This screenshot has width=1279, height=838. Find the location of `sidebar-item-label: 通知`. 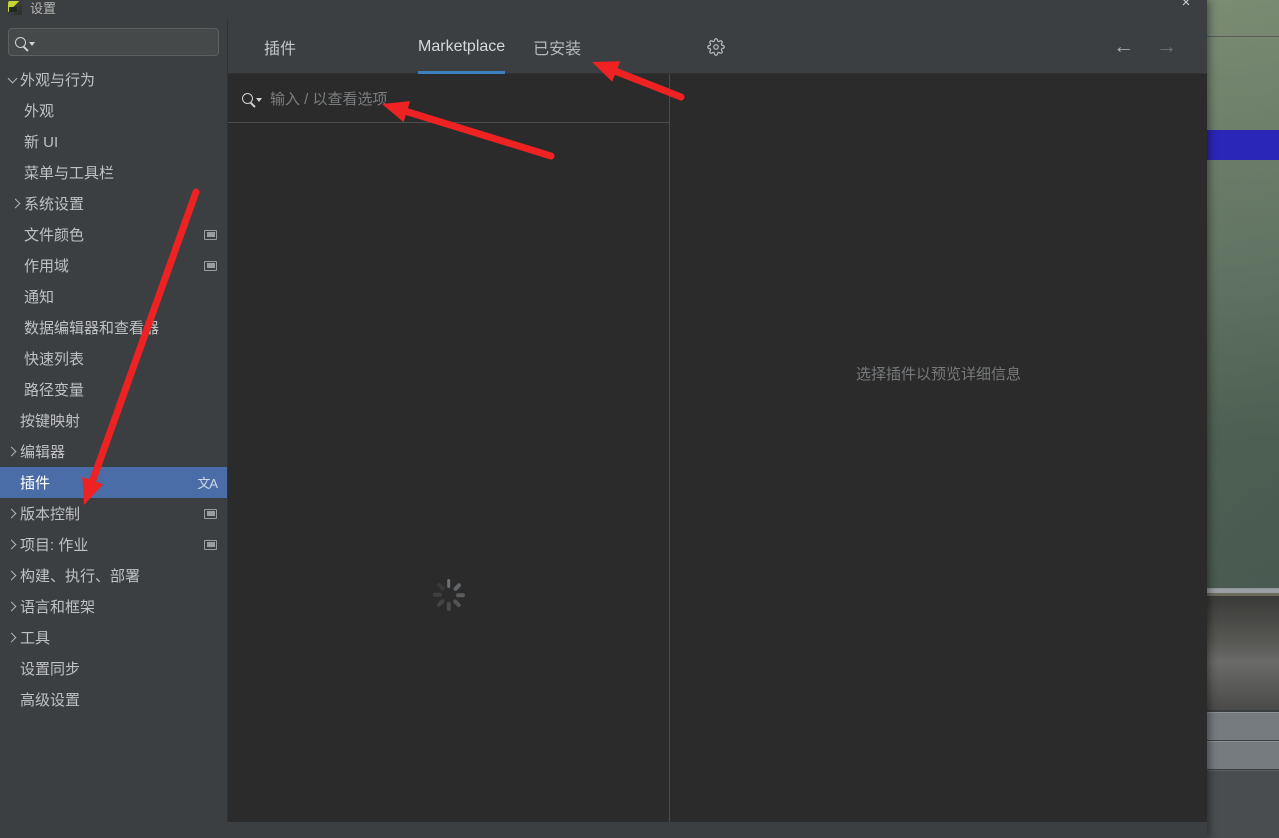

sidebar-item-label: 通知 is located at coordinates (39, 297).